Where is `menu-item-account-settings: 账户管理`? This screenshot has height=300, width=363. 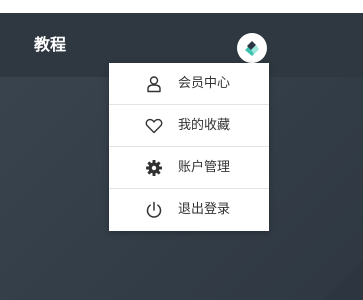
menu-item-account-settings: 账户管理 is located at coordinates (189, 168).